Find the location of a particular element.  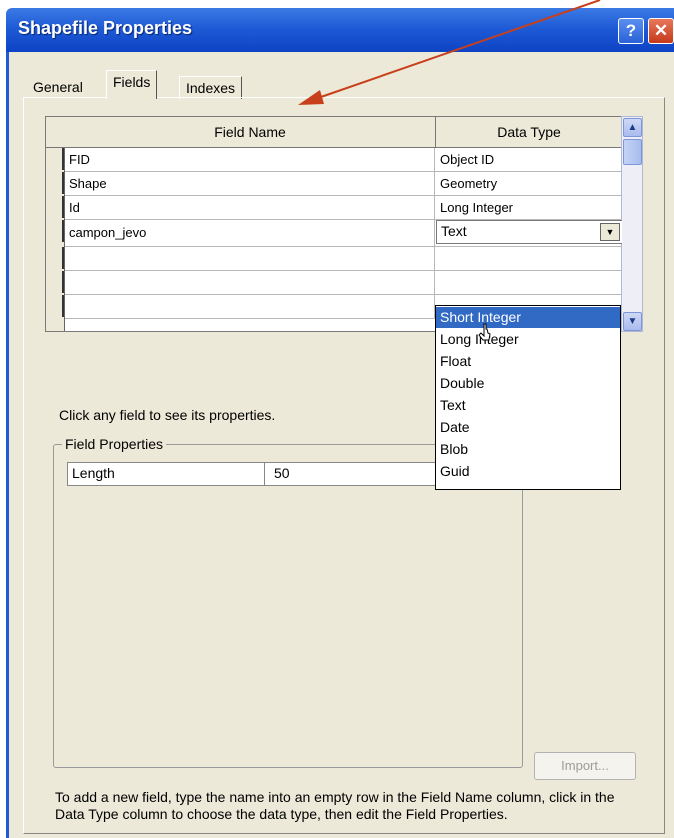

data-type-cell: Object ID is located at coordinates (529, 159).